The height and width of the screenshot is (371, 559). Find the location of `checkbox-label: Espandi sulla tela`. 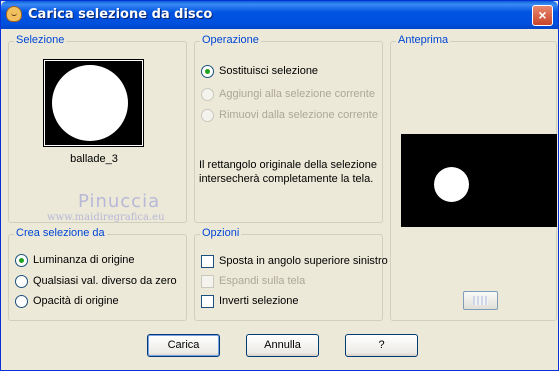

checkbox-label: Espandi sulla tela is located at coordinates (262, 281).